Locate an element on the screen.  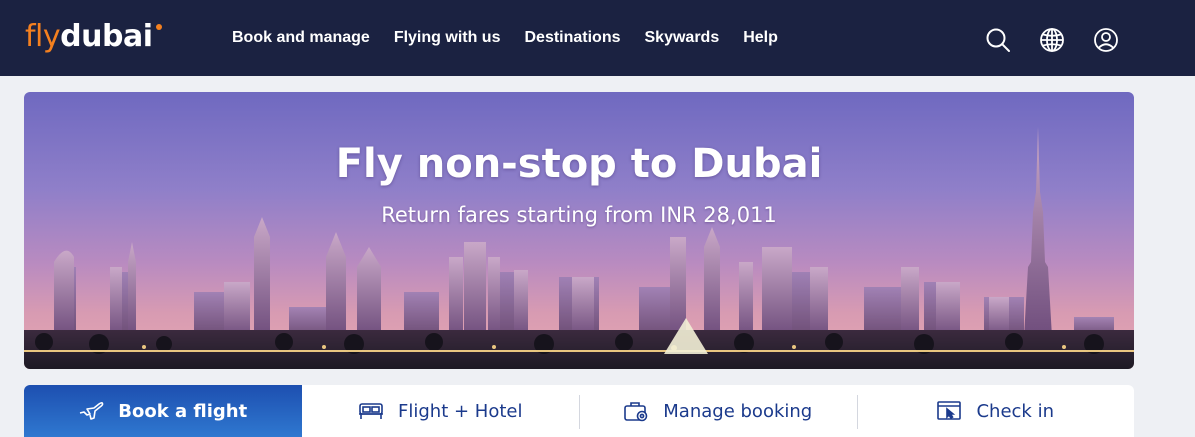
airplane-icon is located at coordinates (91, 411).